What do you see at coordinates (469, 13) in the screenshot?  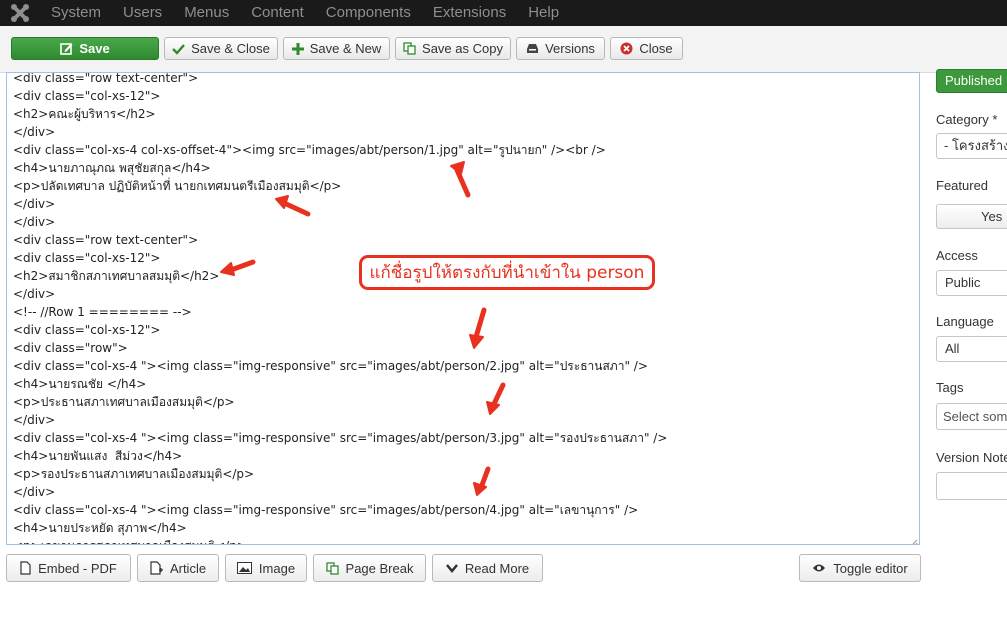 I see `menu-item-extensions: Extensions` at bounding box center [469, 13].